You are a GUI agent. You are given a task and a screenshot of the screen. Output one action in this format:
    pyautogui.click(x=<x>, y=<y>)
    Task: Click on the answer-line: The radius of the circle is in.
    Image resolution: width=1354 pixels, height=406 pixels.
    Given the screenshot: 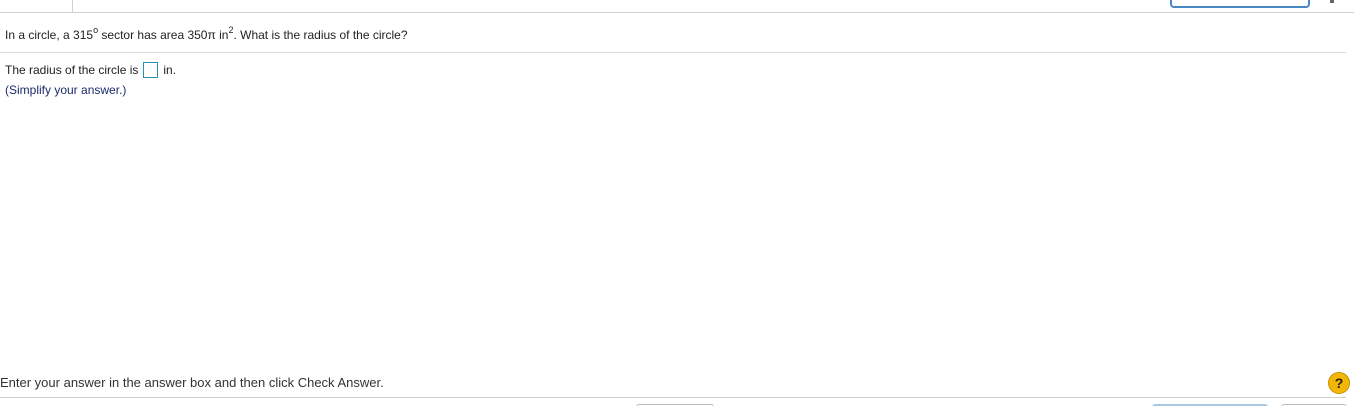 What is the action you would take?
    pyautogui.click(x=90, y=70)
    